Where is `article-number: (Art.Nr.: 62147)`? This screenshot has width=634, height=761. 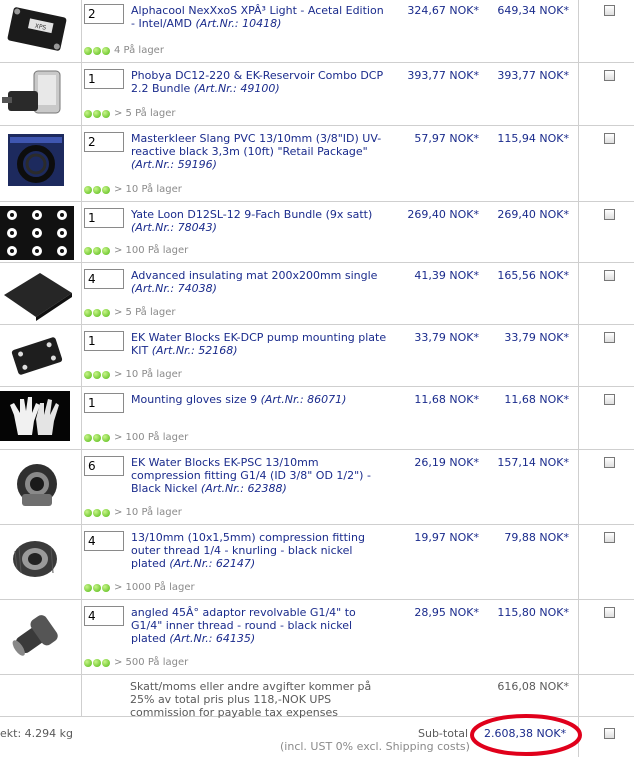
article-number: (Art.Nr.: 62147) is located at coordinates (212, 563).